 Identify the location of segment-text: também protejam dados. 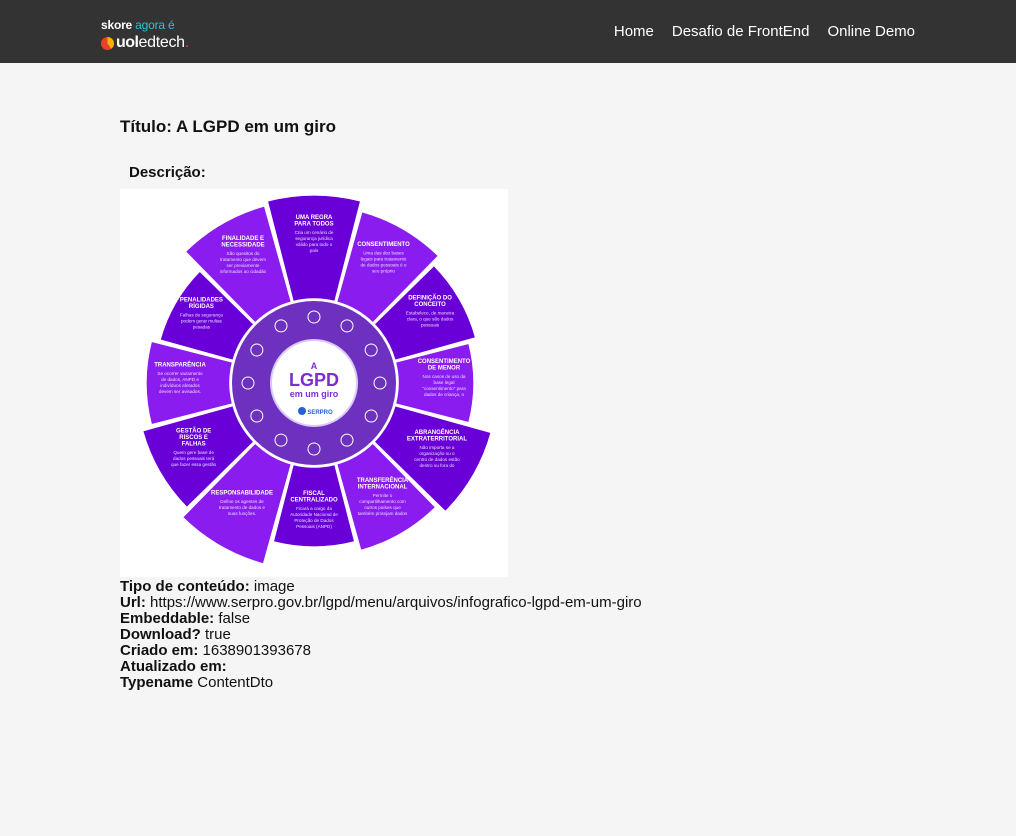
(383, 513).